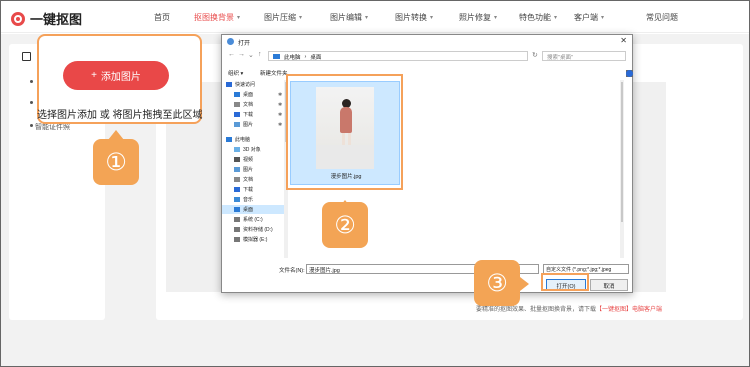 The width and height of the screenshot is (750, 367). Describe the element at coordinates (120, 115) in the screenshot. I see `drop-hint: 选择图片添加 或 将图片拖拽至此区域` at that location.